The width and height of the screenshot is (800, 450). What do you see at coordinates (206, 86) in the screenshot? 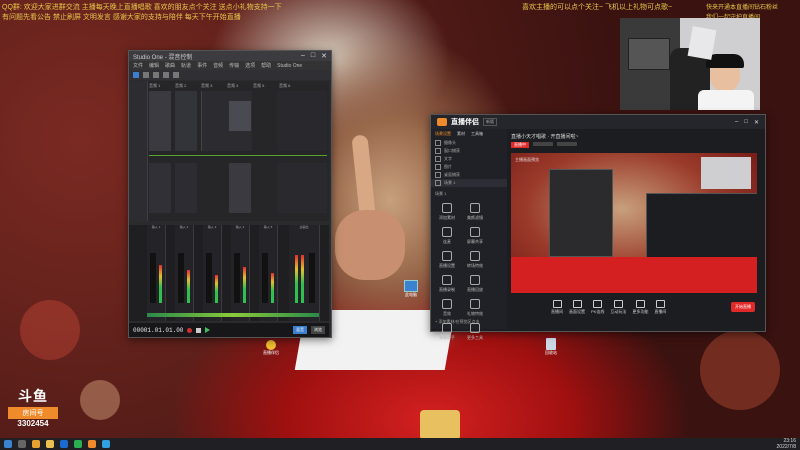
I see `track-header: 音频 3` at bounding box center [206, 86].